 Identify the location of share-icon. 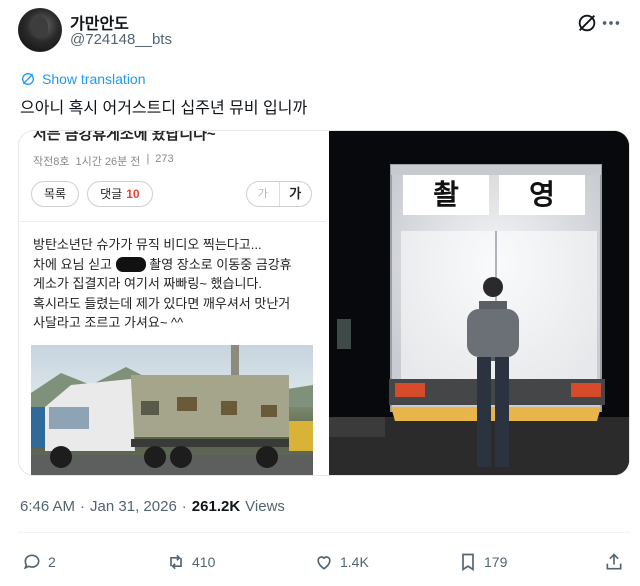
(614, 561).